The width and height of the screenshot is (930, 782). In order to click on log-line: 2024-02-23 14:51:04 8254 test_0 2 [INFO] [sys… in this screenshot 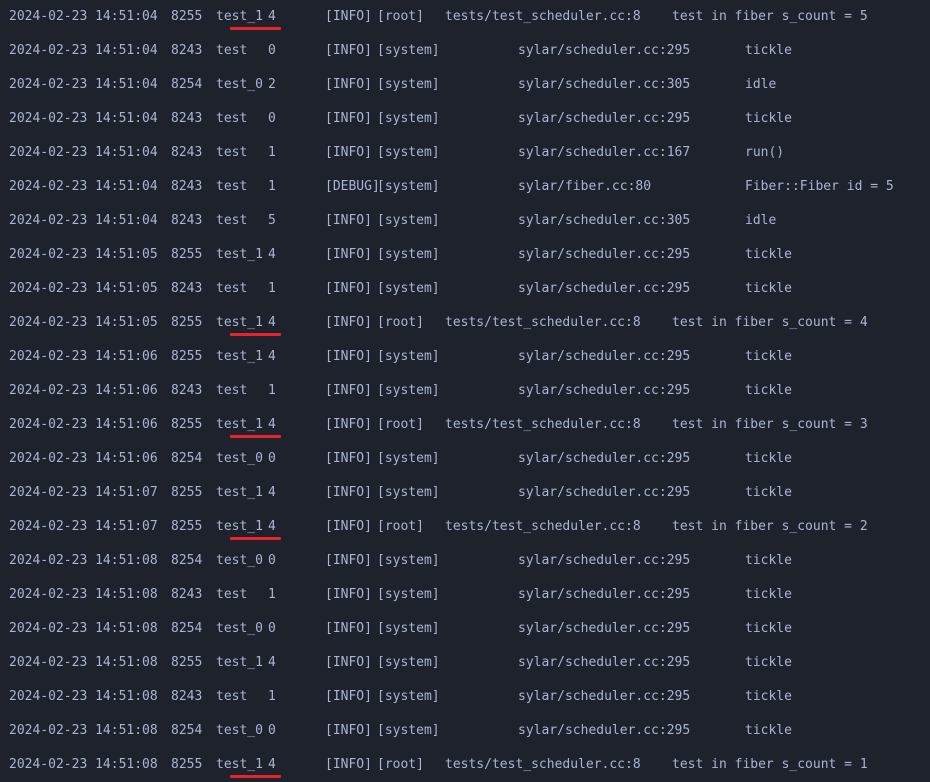, I will do `click(465, 85)`.